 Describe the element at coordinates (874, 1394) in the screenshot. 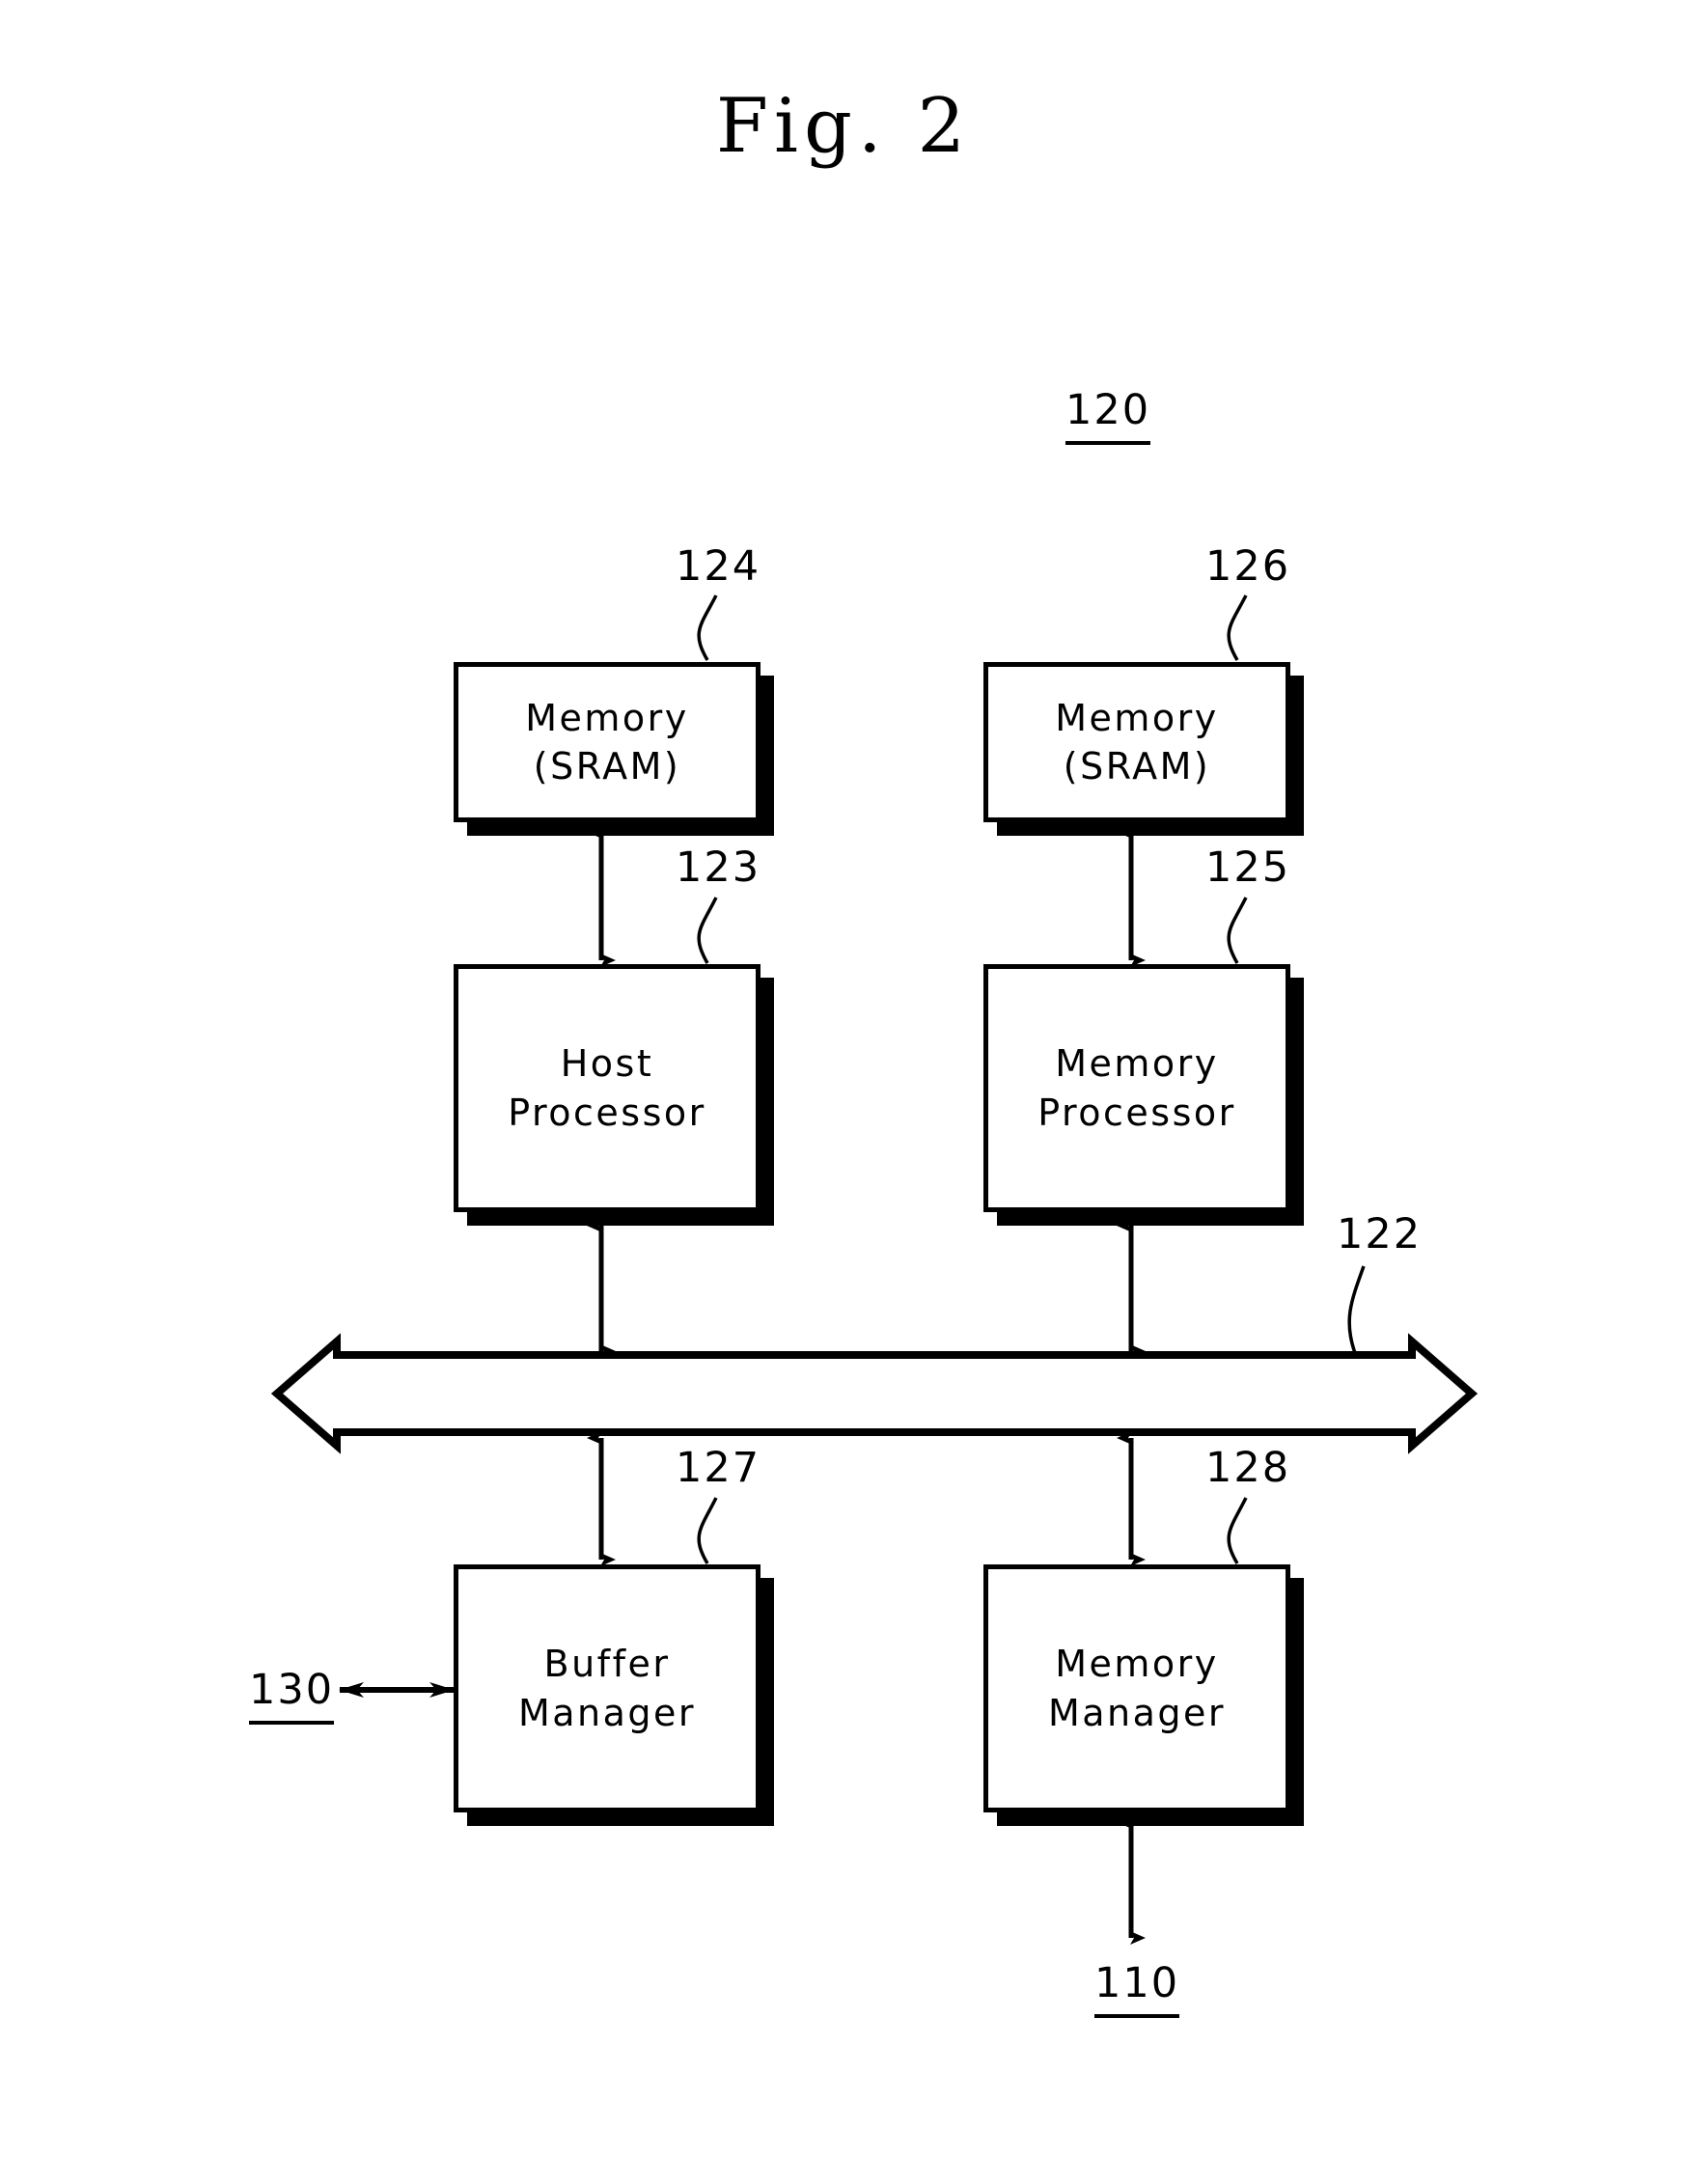

I see `system-bus-arrow` at that location.